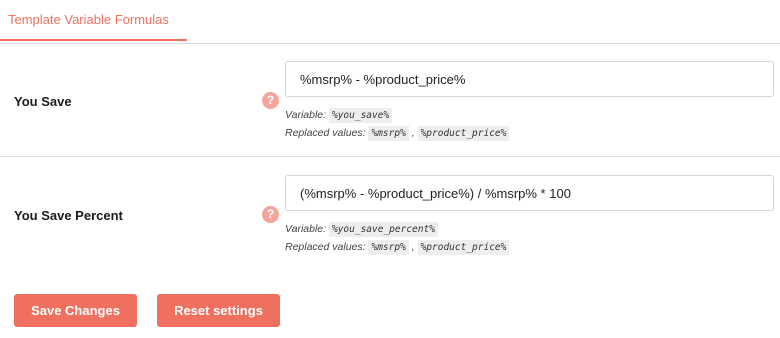  I want to click on save-changes-button: Save Changes, so click(75, 310).